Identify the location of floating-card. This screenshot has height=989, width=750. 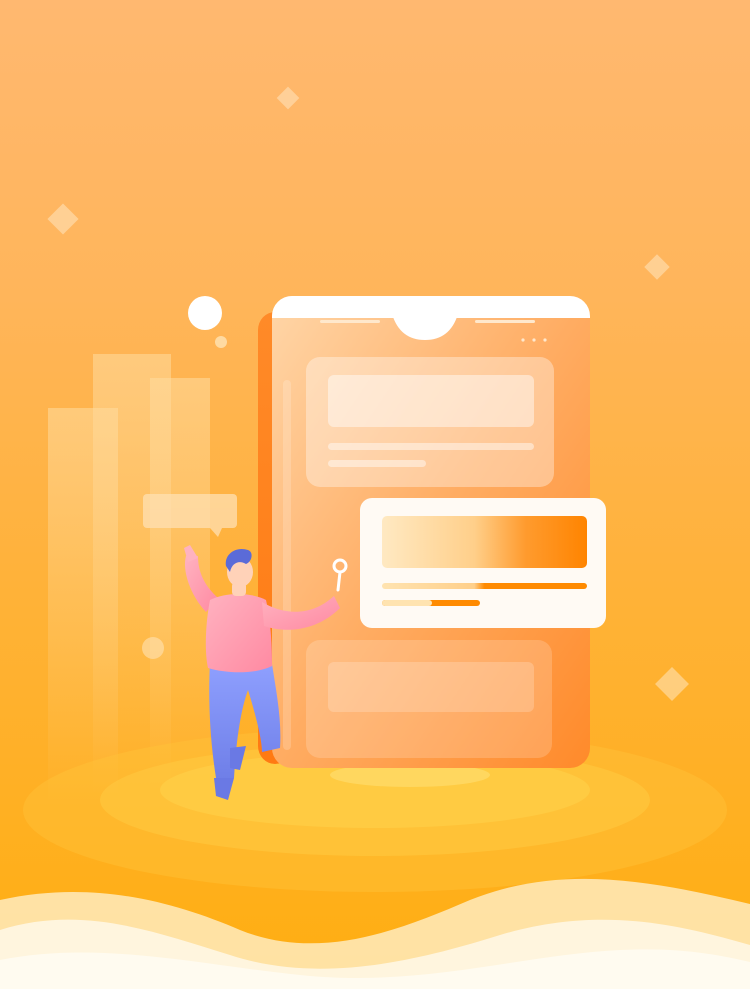
(483, 563).